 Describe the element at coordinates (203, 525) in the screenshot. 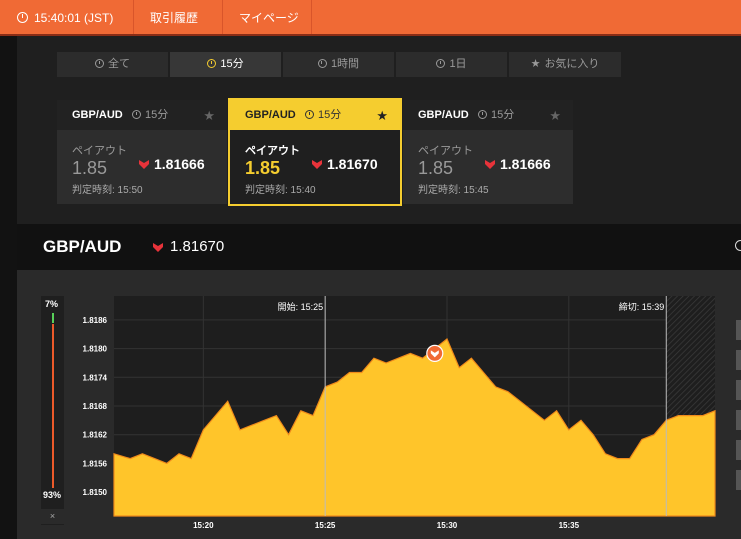

I see `x-tick-label: 15:20` at that location.